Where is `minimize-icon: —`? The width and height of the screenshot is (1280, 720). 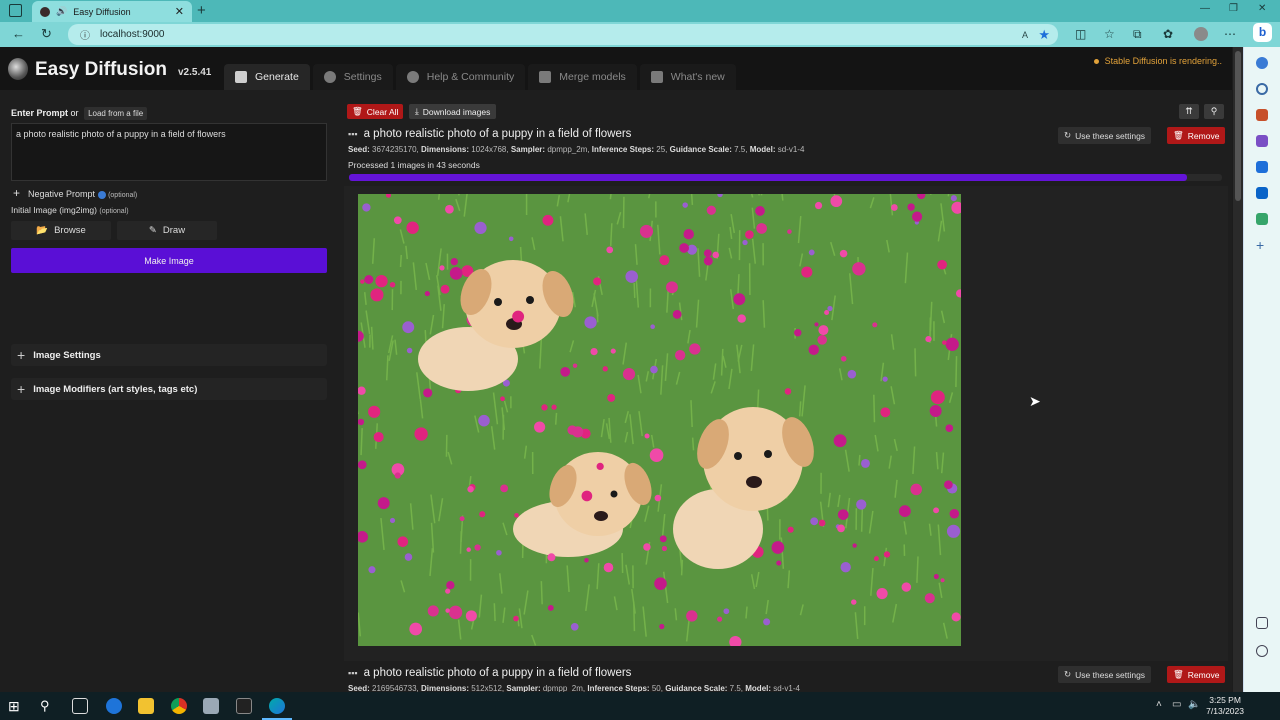 minimize-icon: — is located at coordinates (1205, 8).